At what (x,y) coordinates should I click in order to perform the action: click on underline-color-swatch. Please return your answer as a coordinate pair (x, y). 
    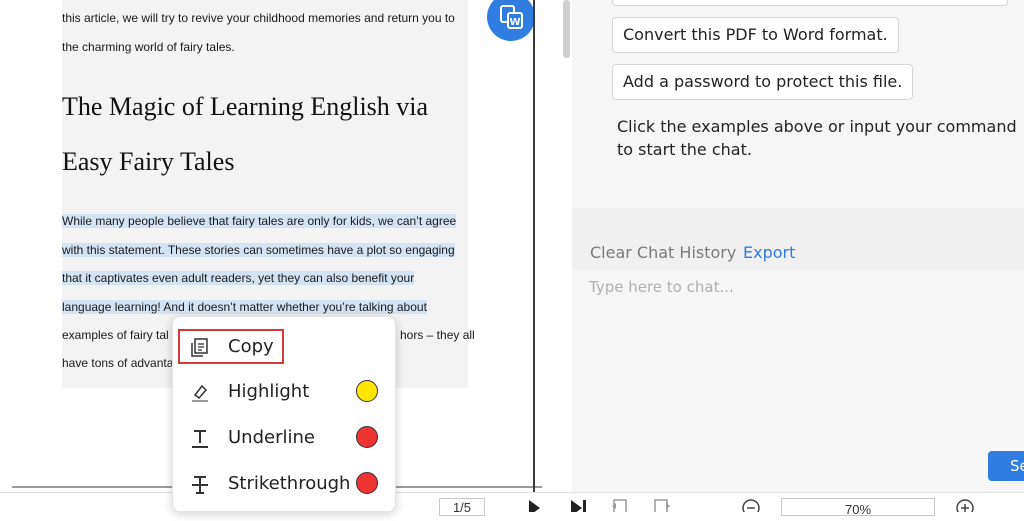
    Looking at the image, I should click on (367, 437).